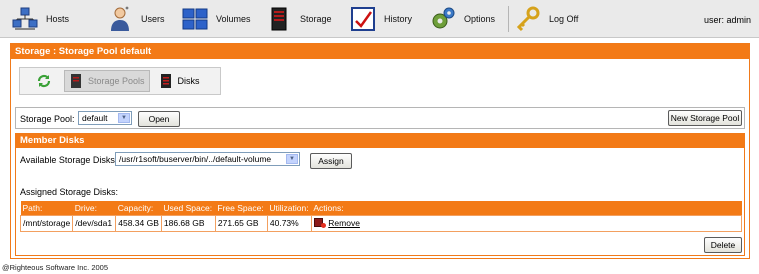  I want to click on storage-pool-selected: default, so click(95, 118).